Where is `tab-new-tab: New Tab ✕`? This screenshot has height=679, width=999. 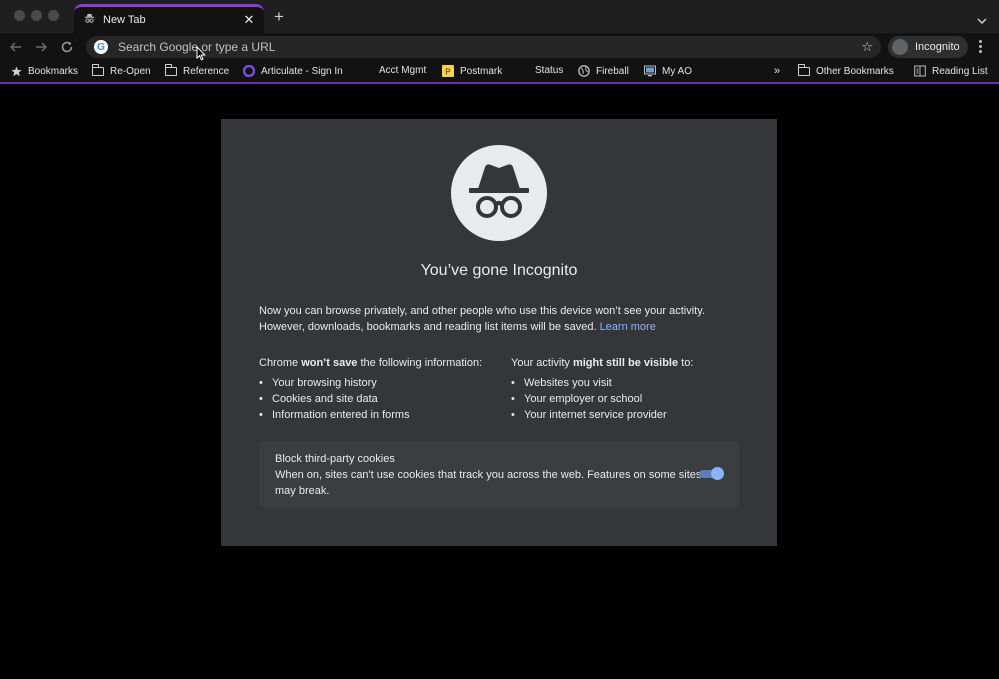 tab-new-tab: New Tab ✕ is located at coordinates (169, 18).